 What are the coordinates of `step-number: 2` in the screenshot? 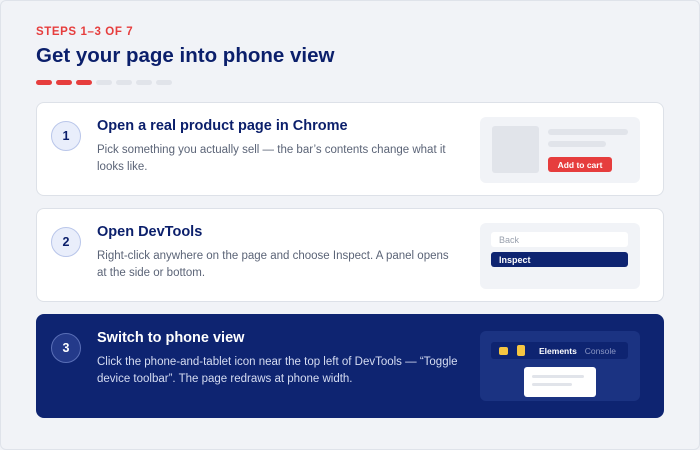 It's located at (66, 242).